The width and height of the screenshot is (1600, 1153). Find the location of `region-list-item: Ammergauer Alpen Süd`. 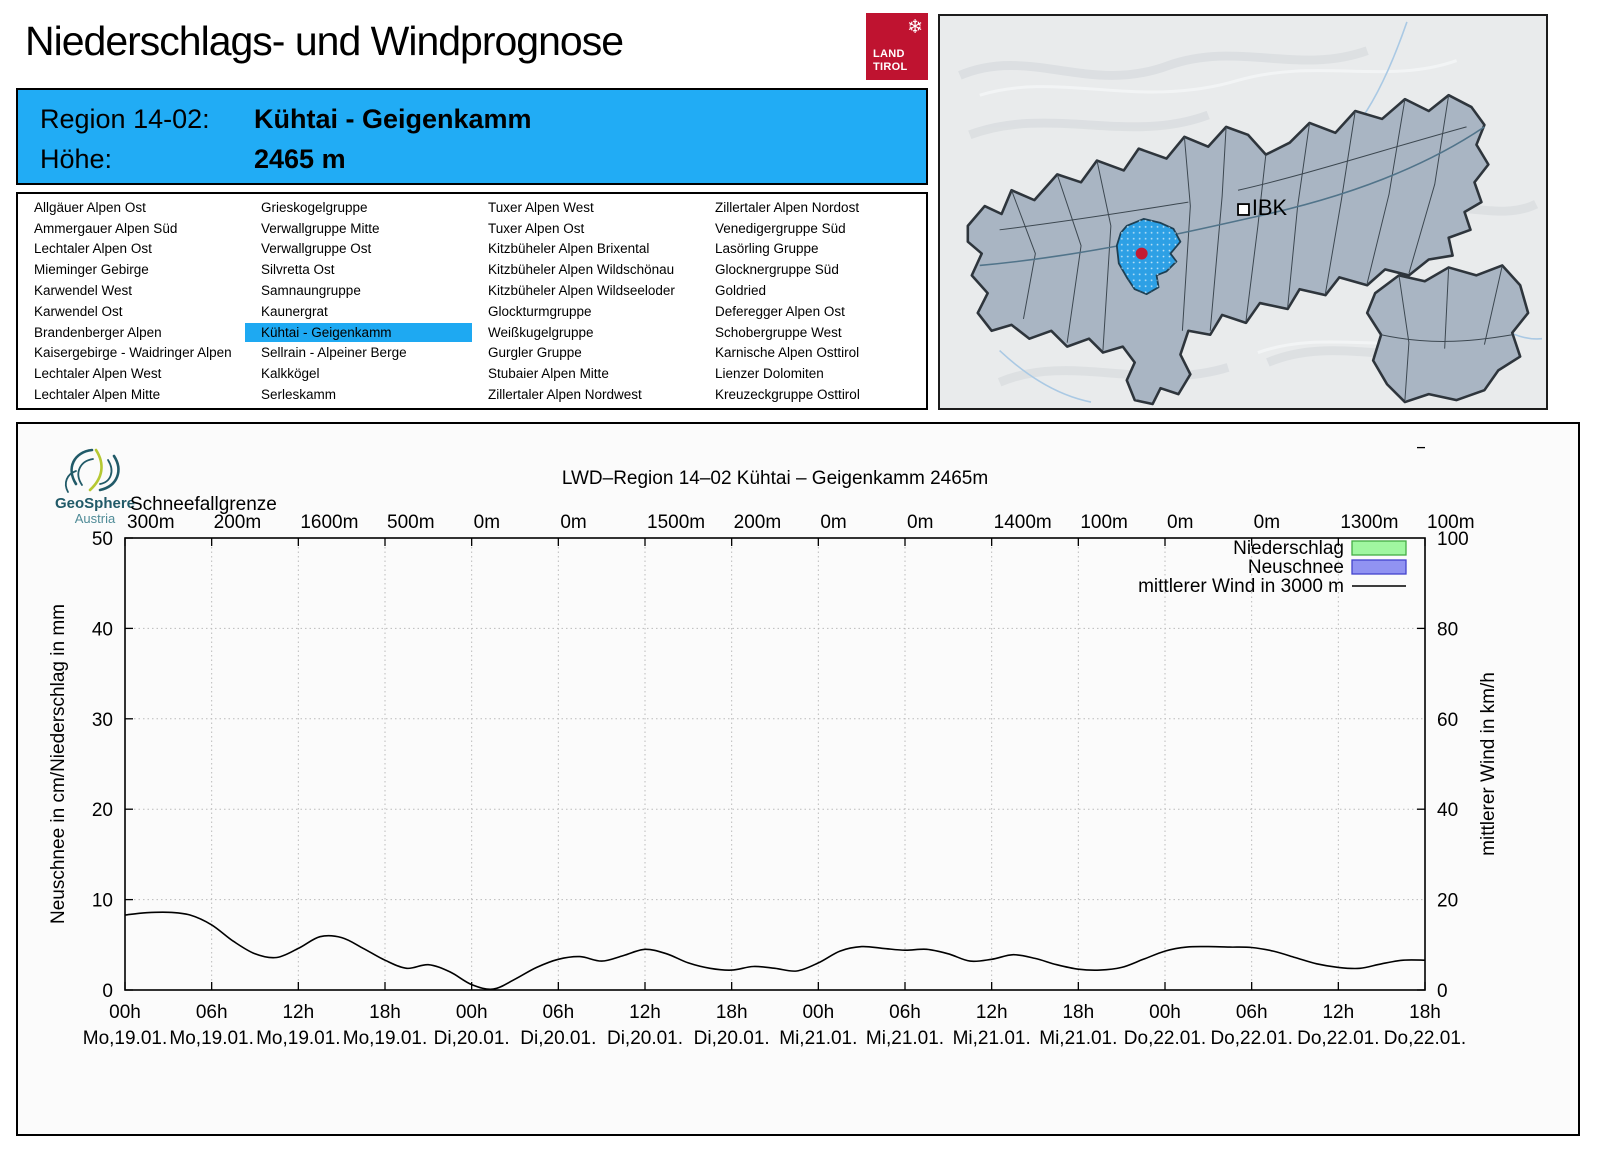

region-list-item: Ammergauer Alpen Süd is located at coordinates (131, 228).